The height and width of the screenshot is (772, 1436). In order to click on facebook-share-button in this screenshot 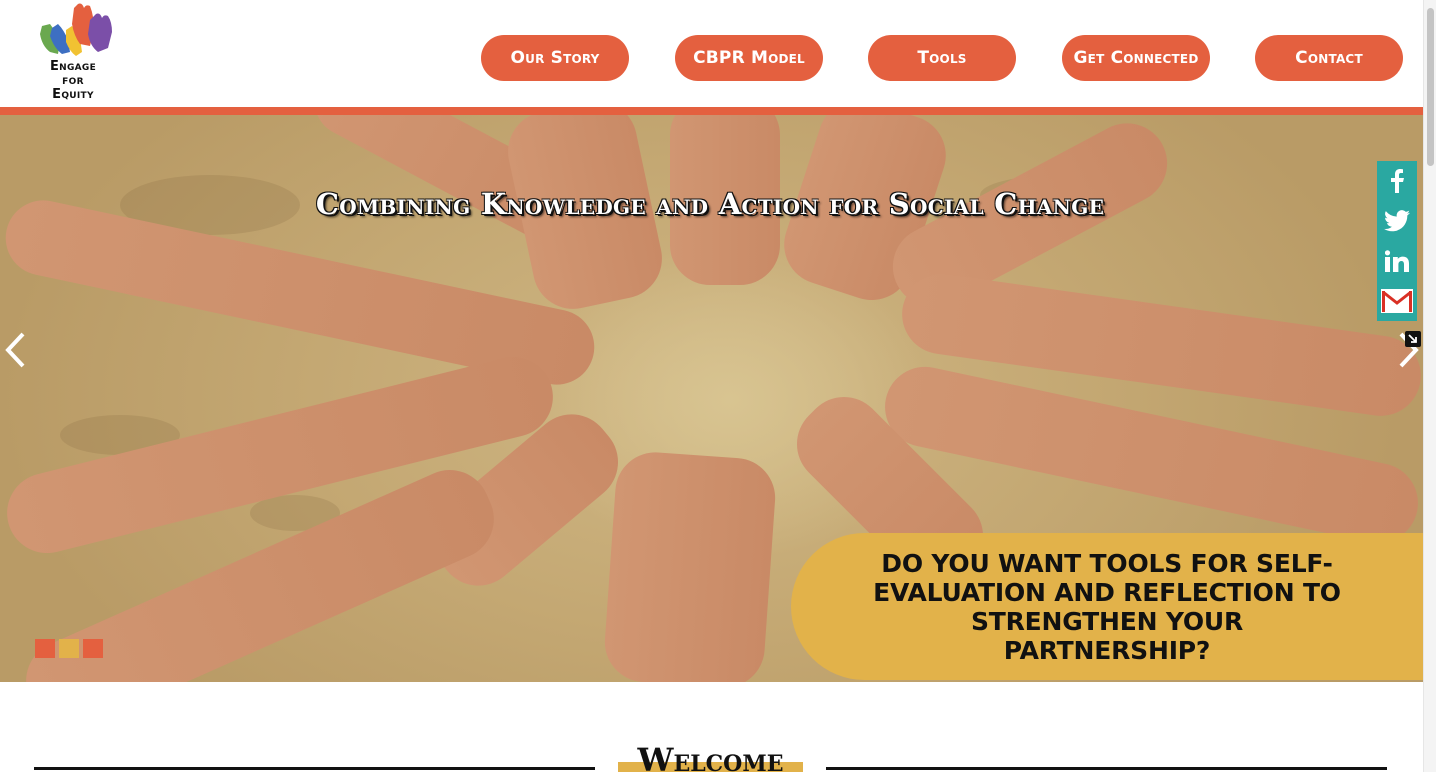, I will do `click(1397, 181)`.